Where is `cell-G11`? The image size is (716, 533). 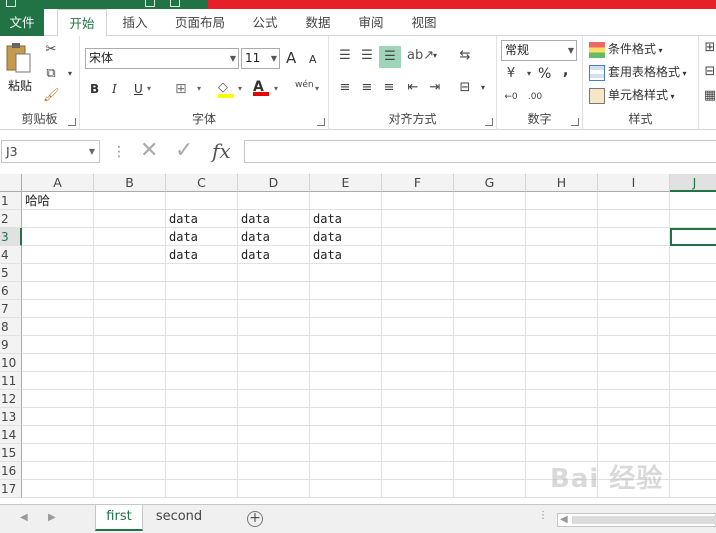 cell-G11 is located at coordinates (490, 381).